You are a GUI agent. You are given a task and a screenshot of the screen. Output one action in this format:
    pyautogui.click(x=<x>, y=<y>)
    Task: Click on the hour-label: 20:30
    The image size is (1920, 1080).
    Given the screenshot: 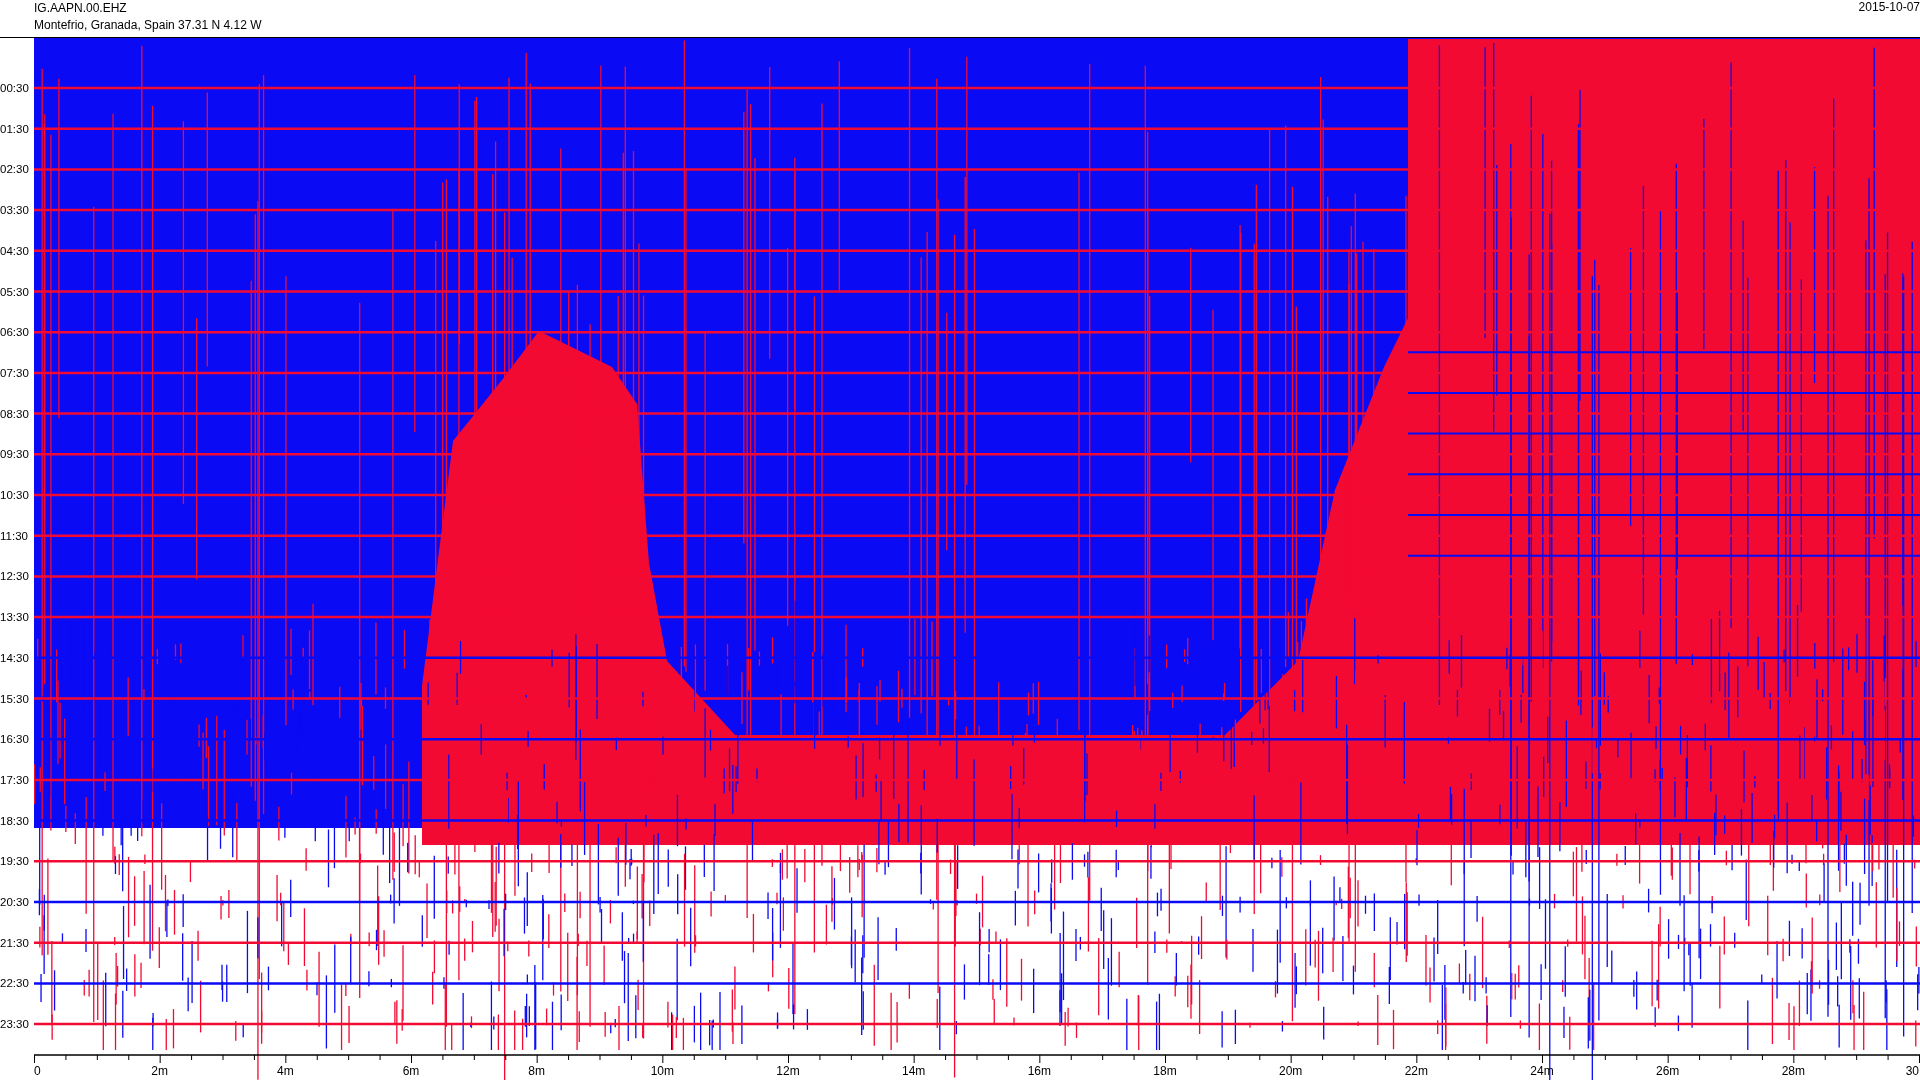 What is the action you would take?
    pyautogui.click(x=14, y=902)
    